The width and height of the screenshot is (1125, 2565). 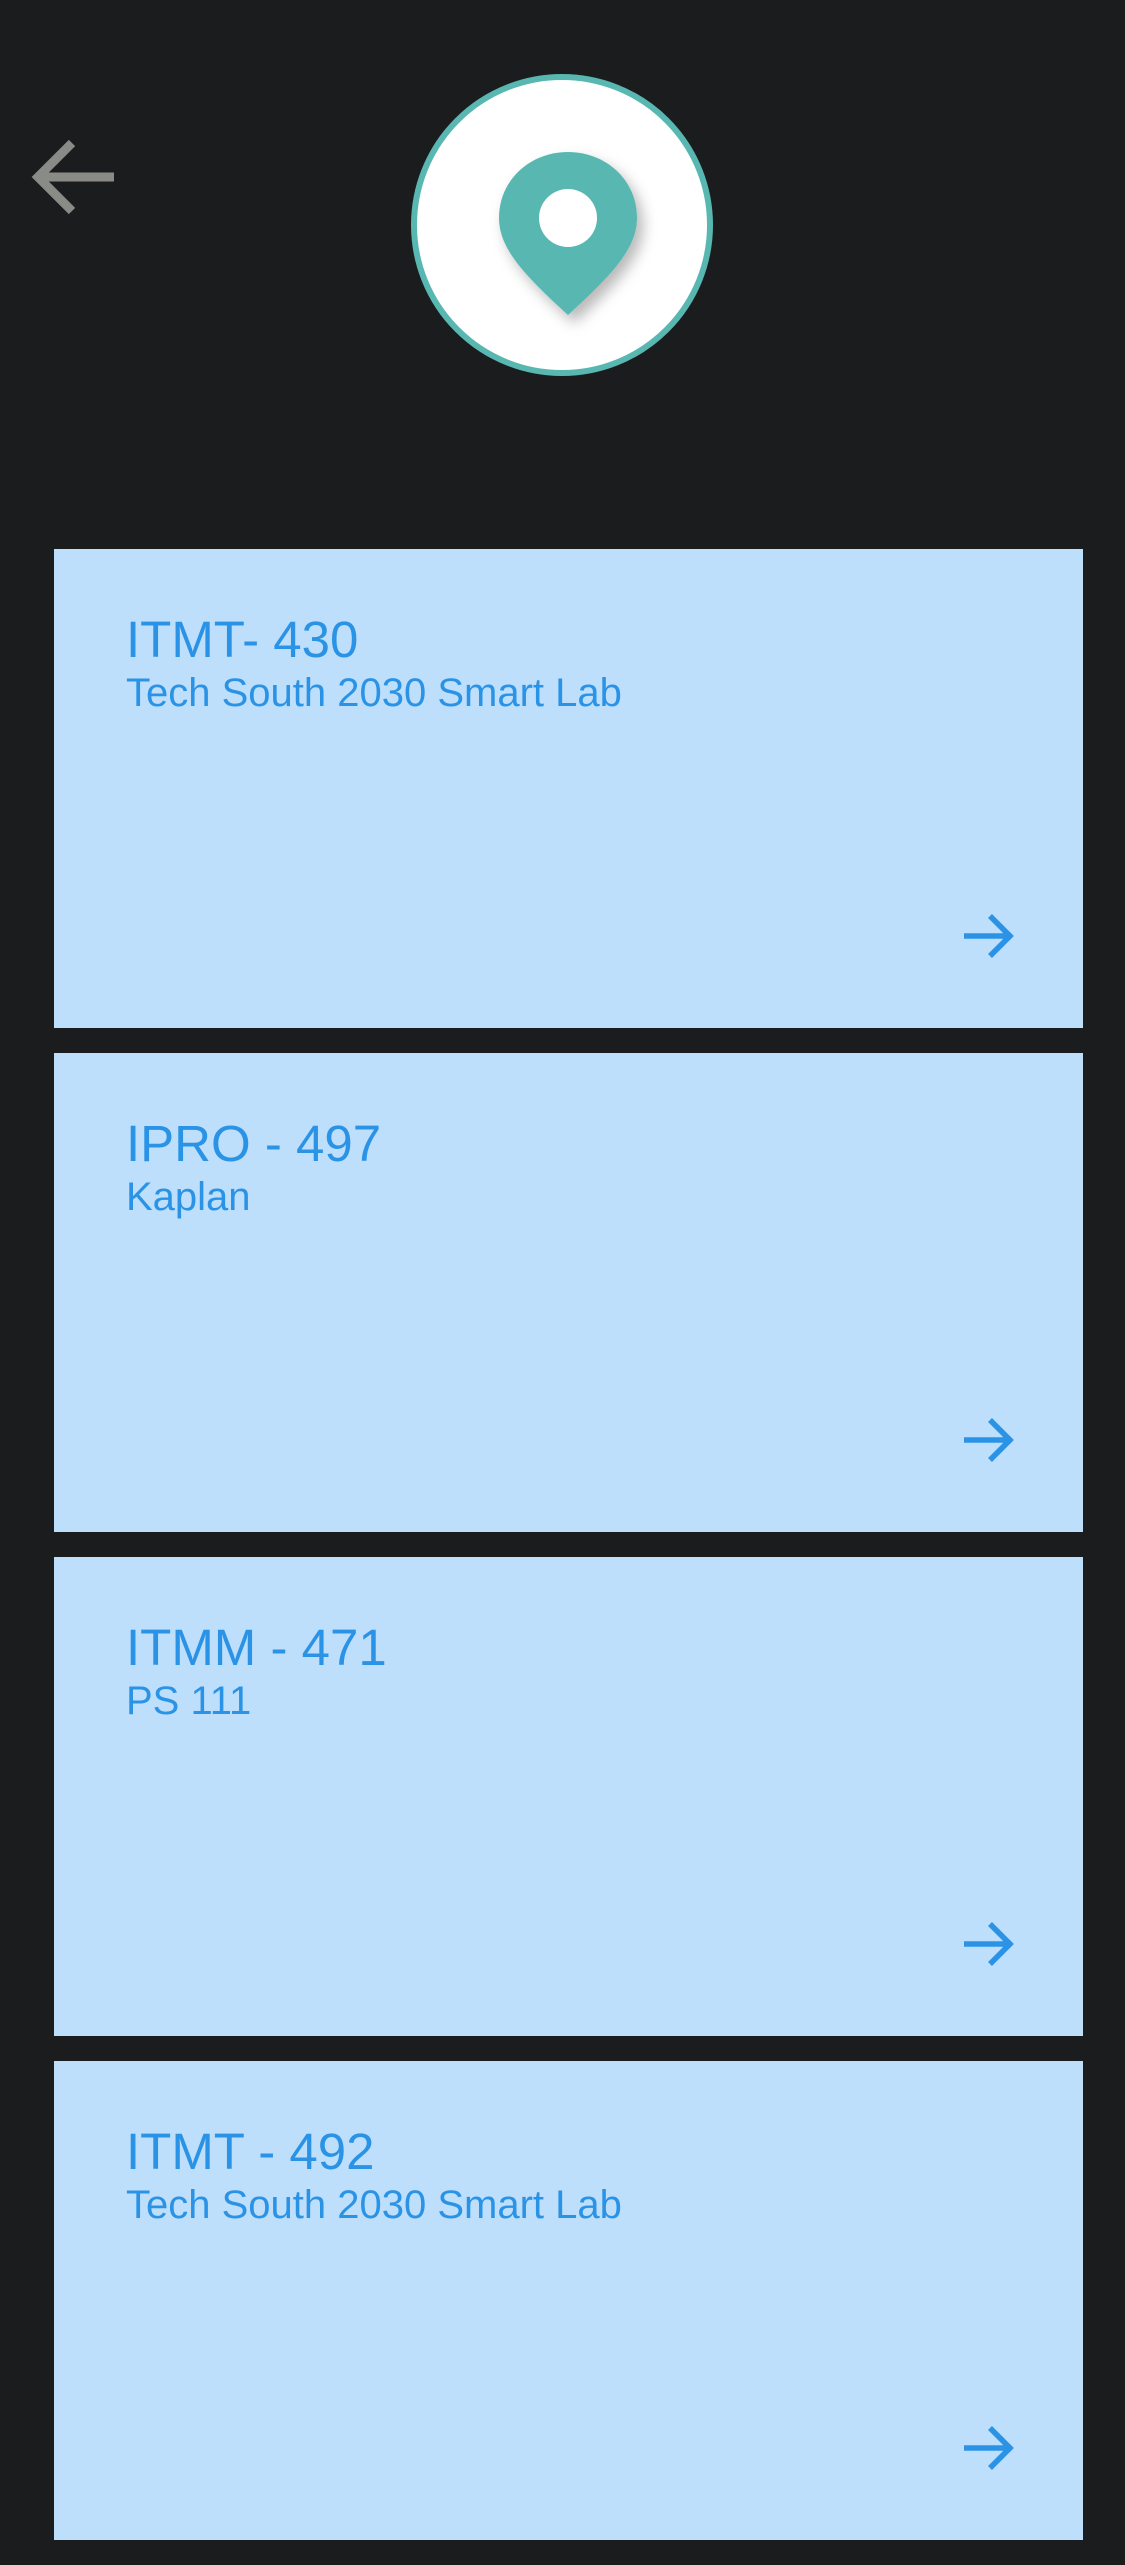 I want to click on map-pin-icon, so click(x=568, y=233).